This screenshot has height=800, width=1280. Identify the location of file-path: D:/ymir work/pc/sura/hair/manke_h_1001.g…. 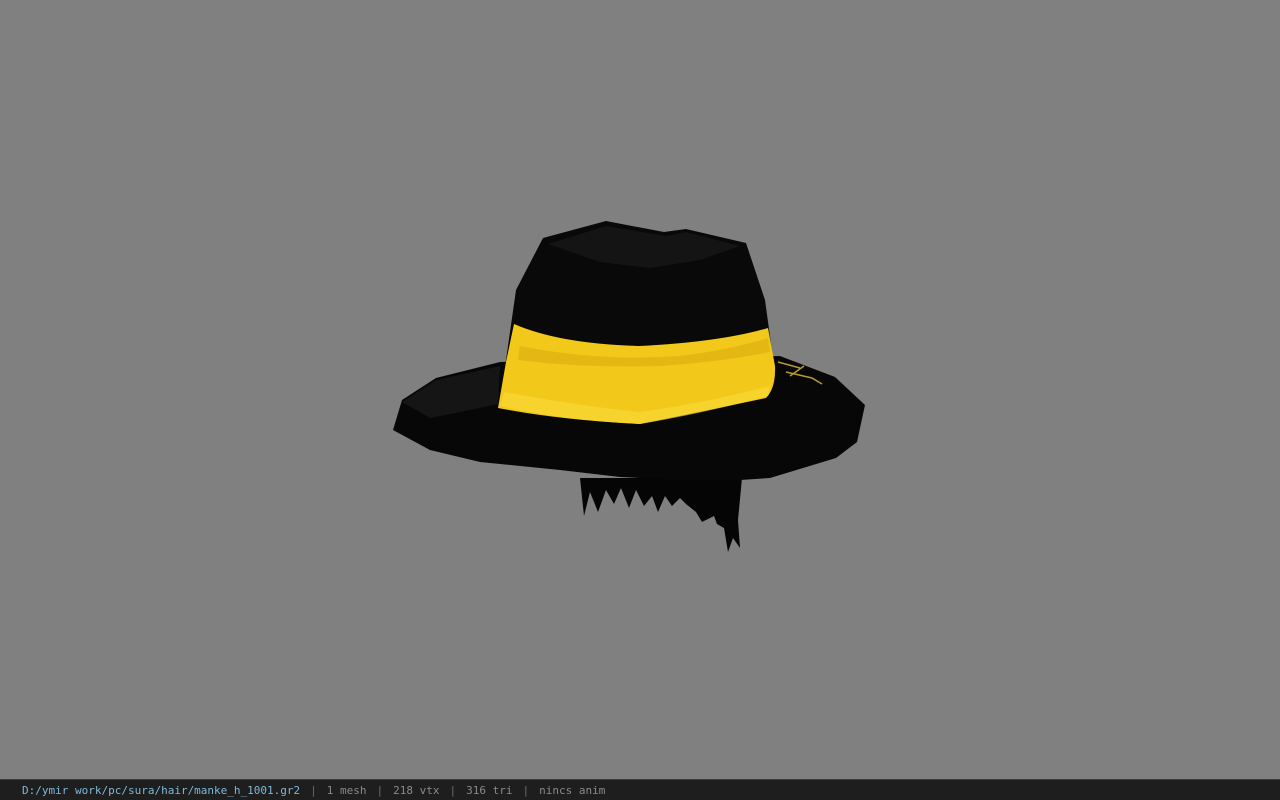
(161, 790).